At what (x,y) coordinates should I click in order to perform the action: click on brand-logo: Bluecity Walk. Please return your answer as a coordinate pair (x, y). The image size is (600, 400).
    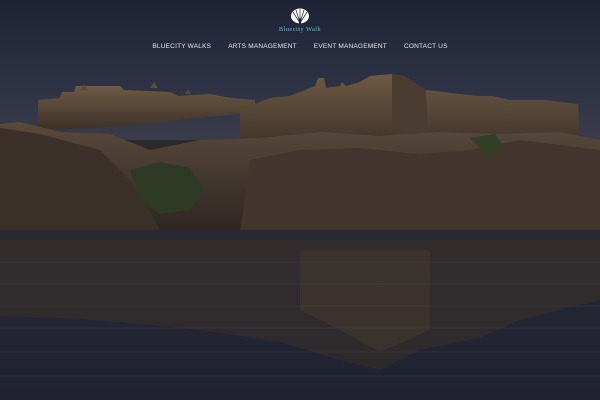
    Looking at the image, I should click on (300, 23).